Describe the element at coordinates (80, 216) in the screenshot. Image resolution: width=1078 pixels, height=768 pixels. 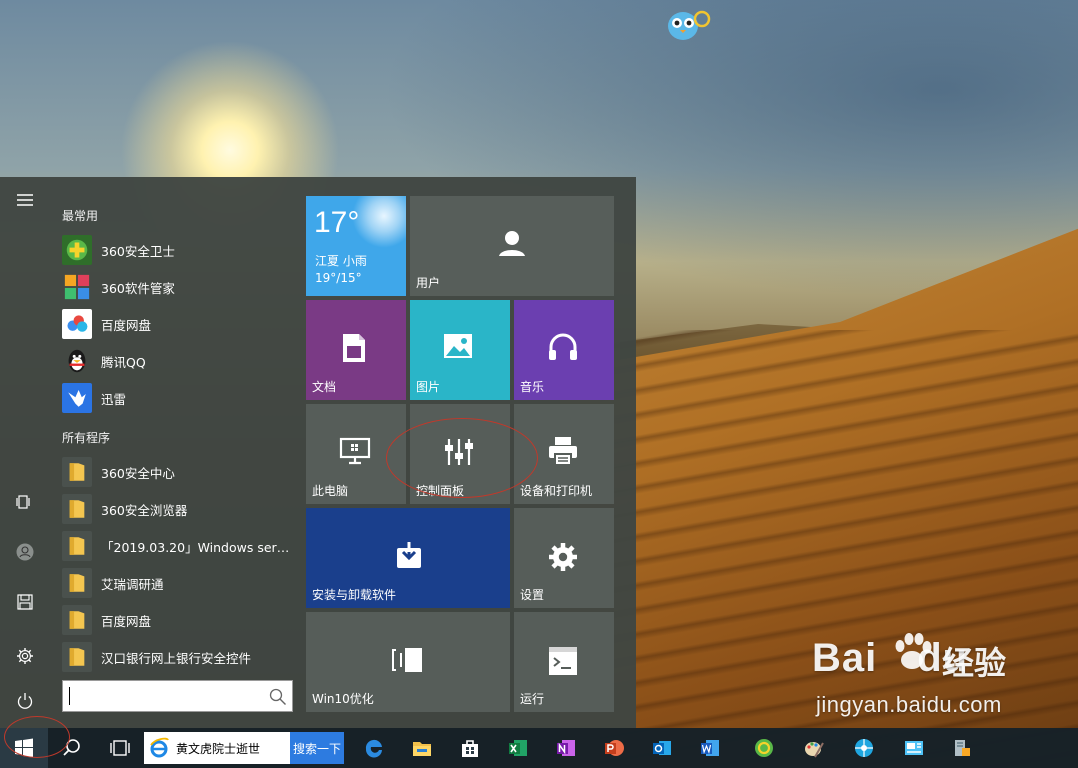
I see `most-used-header: 最常用` at that location.